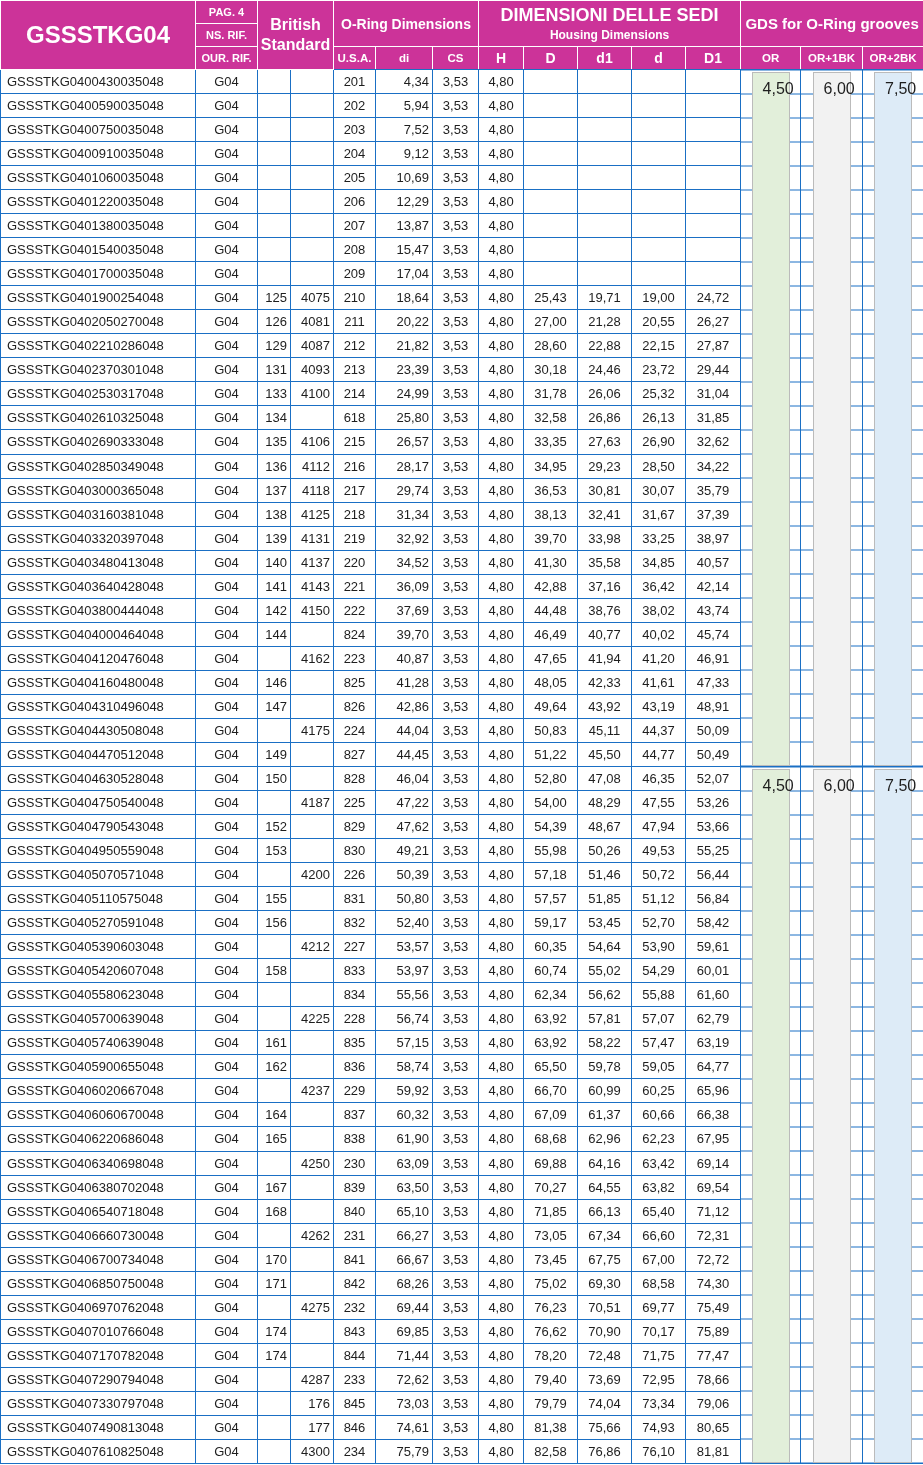 This screenshot has width=923, height=1465. Describe the element at coordinates (550, 1163) in the screenshot. I see `table-cell: 69,88` at that location.